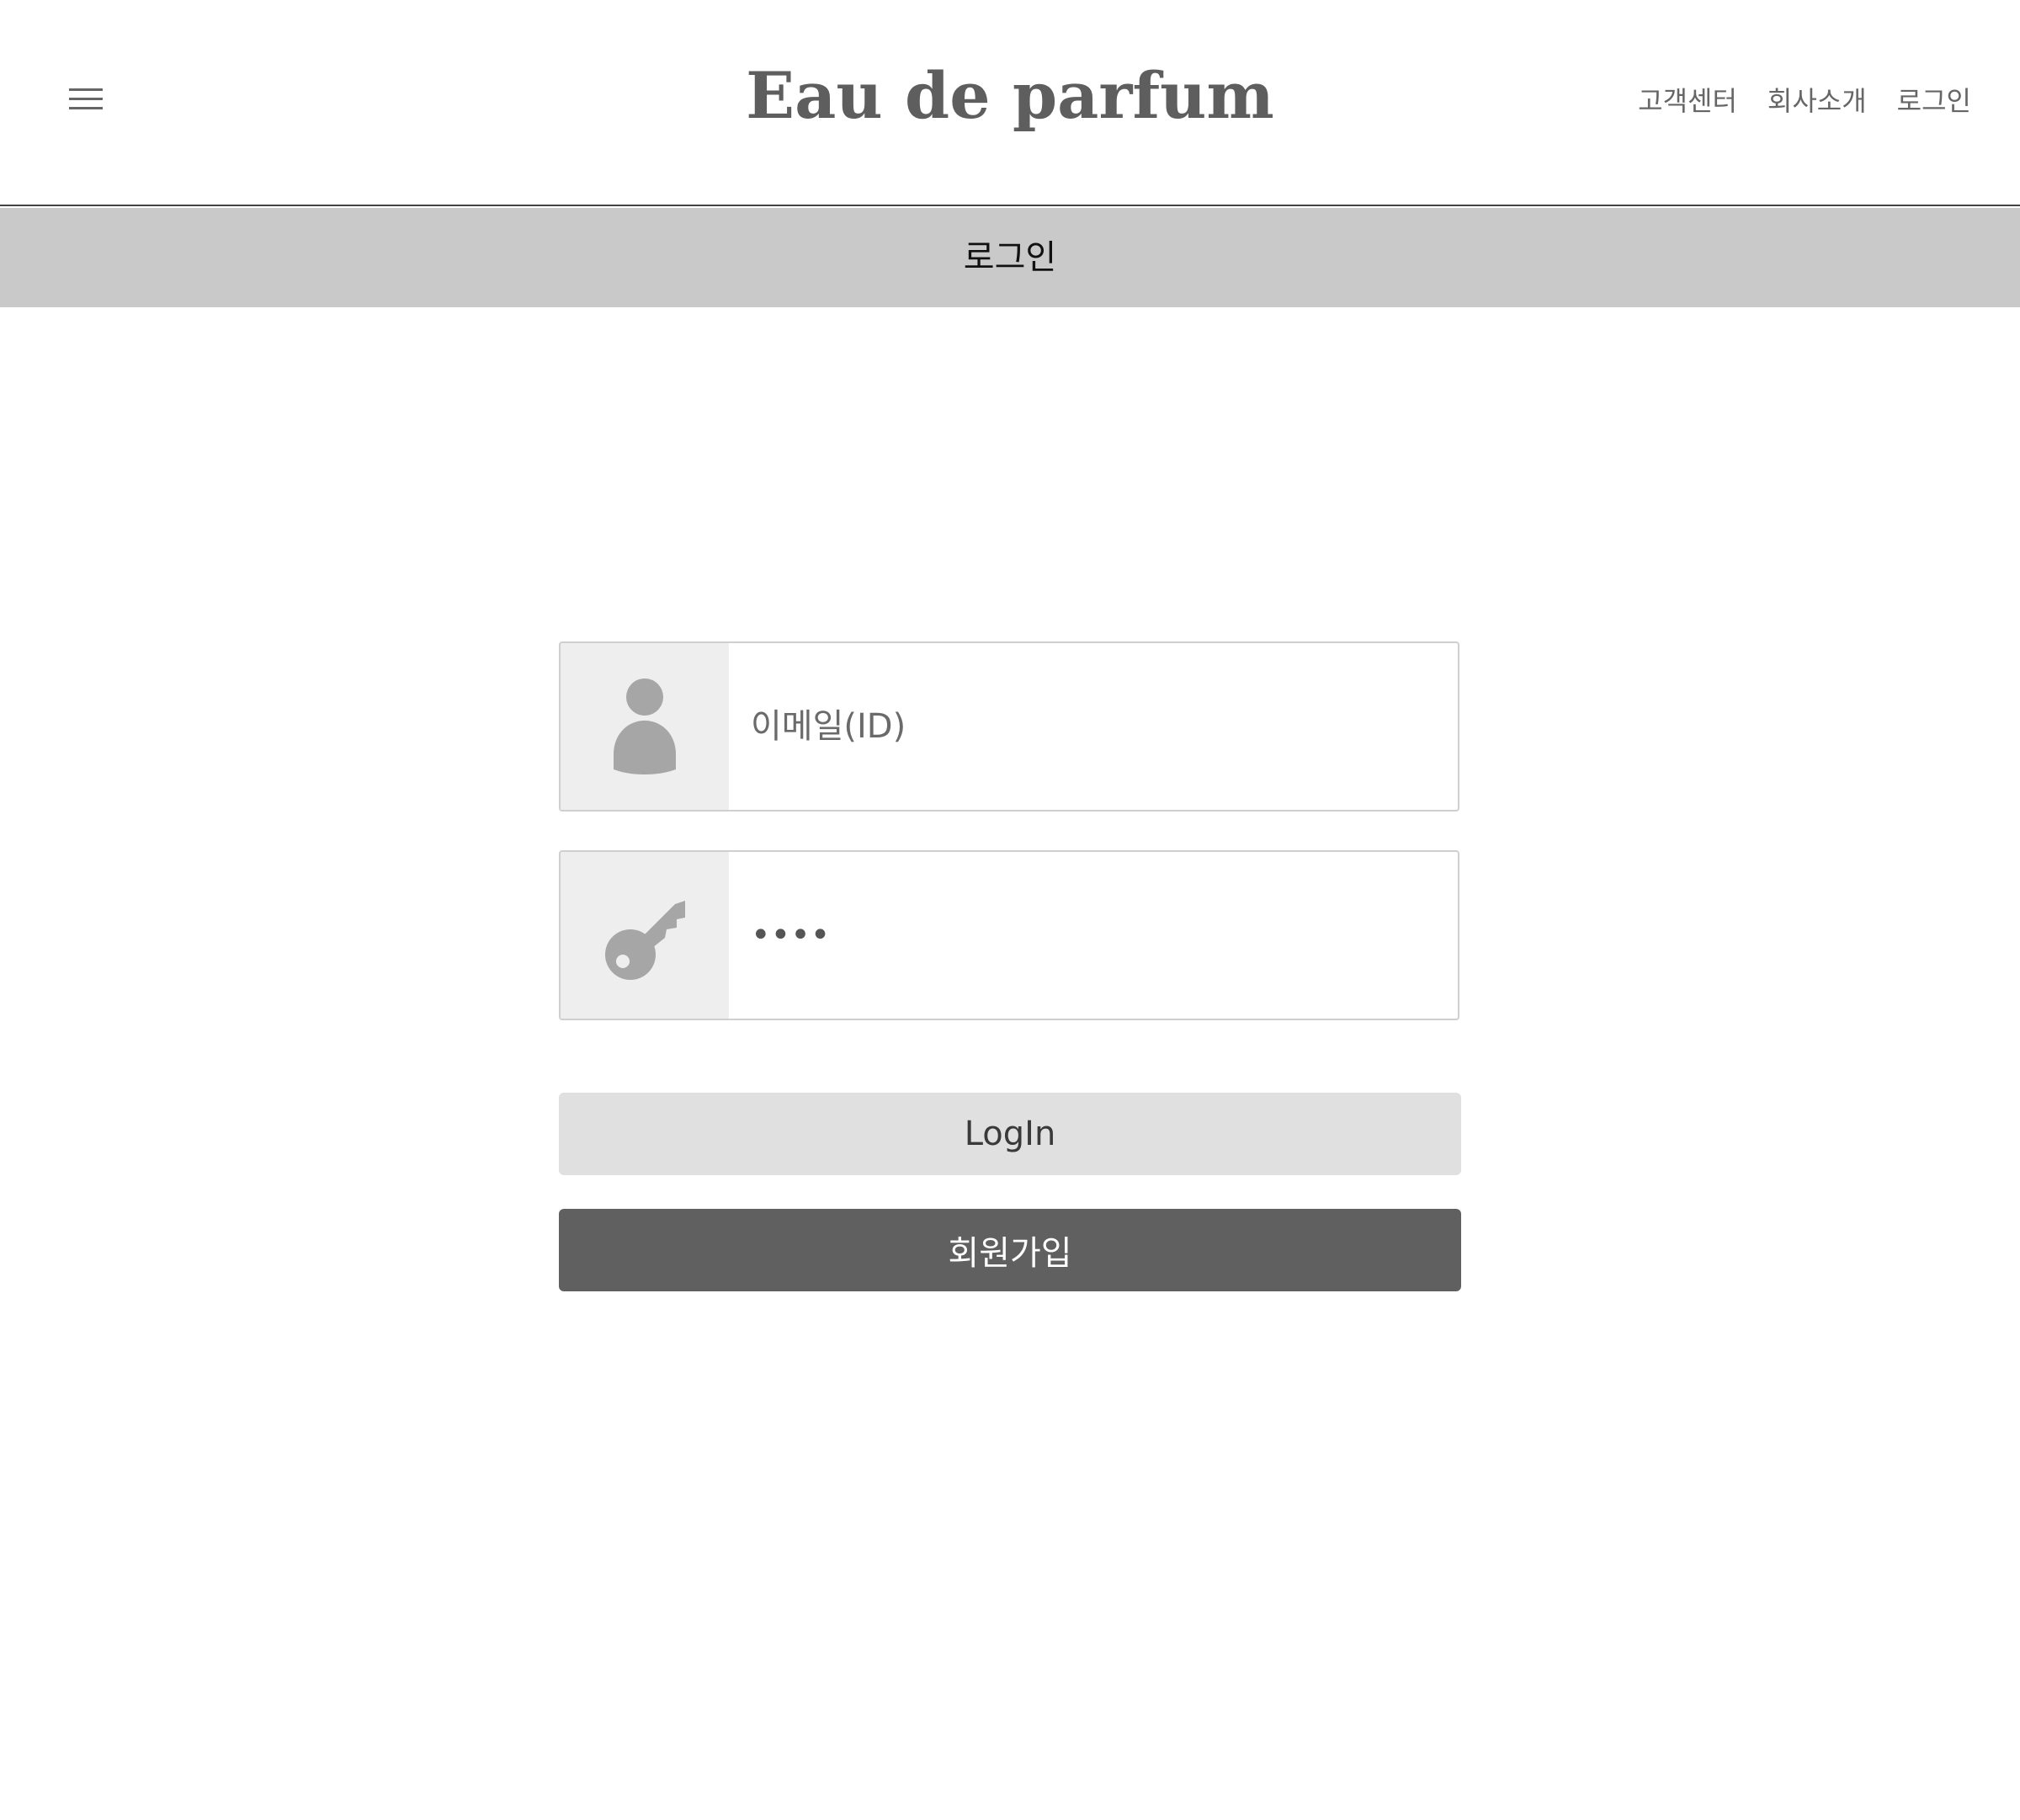 This screenshot has width=2020, height=1820. Describe the element at coordinates (1010, 103) in the screenshot. I see `site-header: Eau de parfum 고객센터 회사소개 로그인` at that location.